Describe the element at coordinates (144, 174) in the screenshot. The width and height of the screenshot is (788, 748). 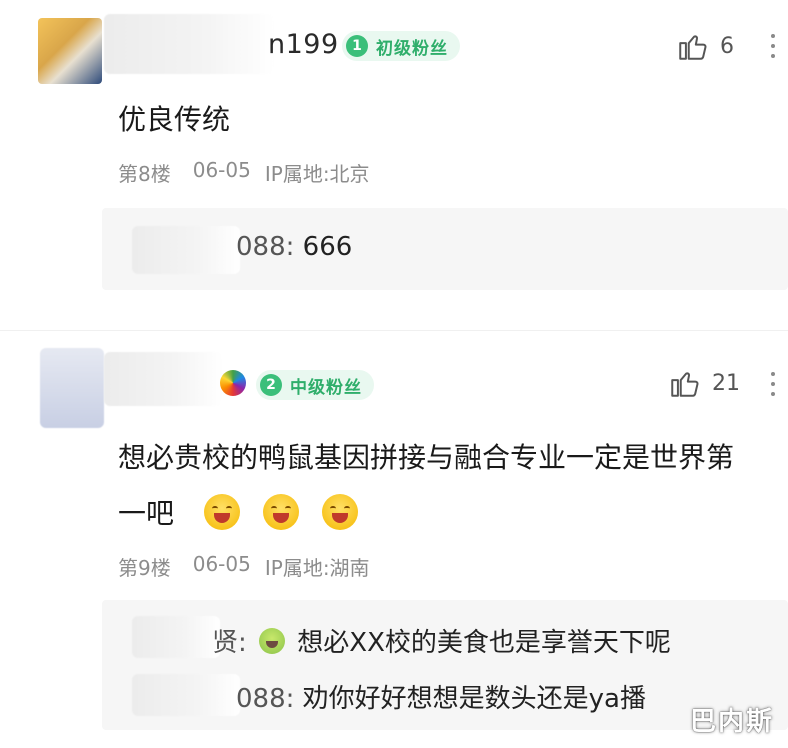
I see `floor-number: 第8楼` at that location.